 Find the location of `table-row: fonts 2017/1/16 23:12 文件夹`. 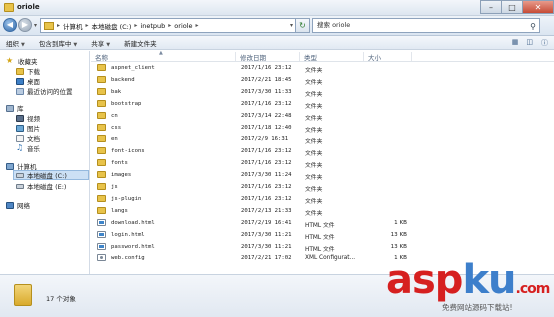

table-row: fonts 2017/1/16 23:12 文件夹 is located at coordinates (256, 163).